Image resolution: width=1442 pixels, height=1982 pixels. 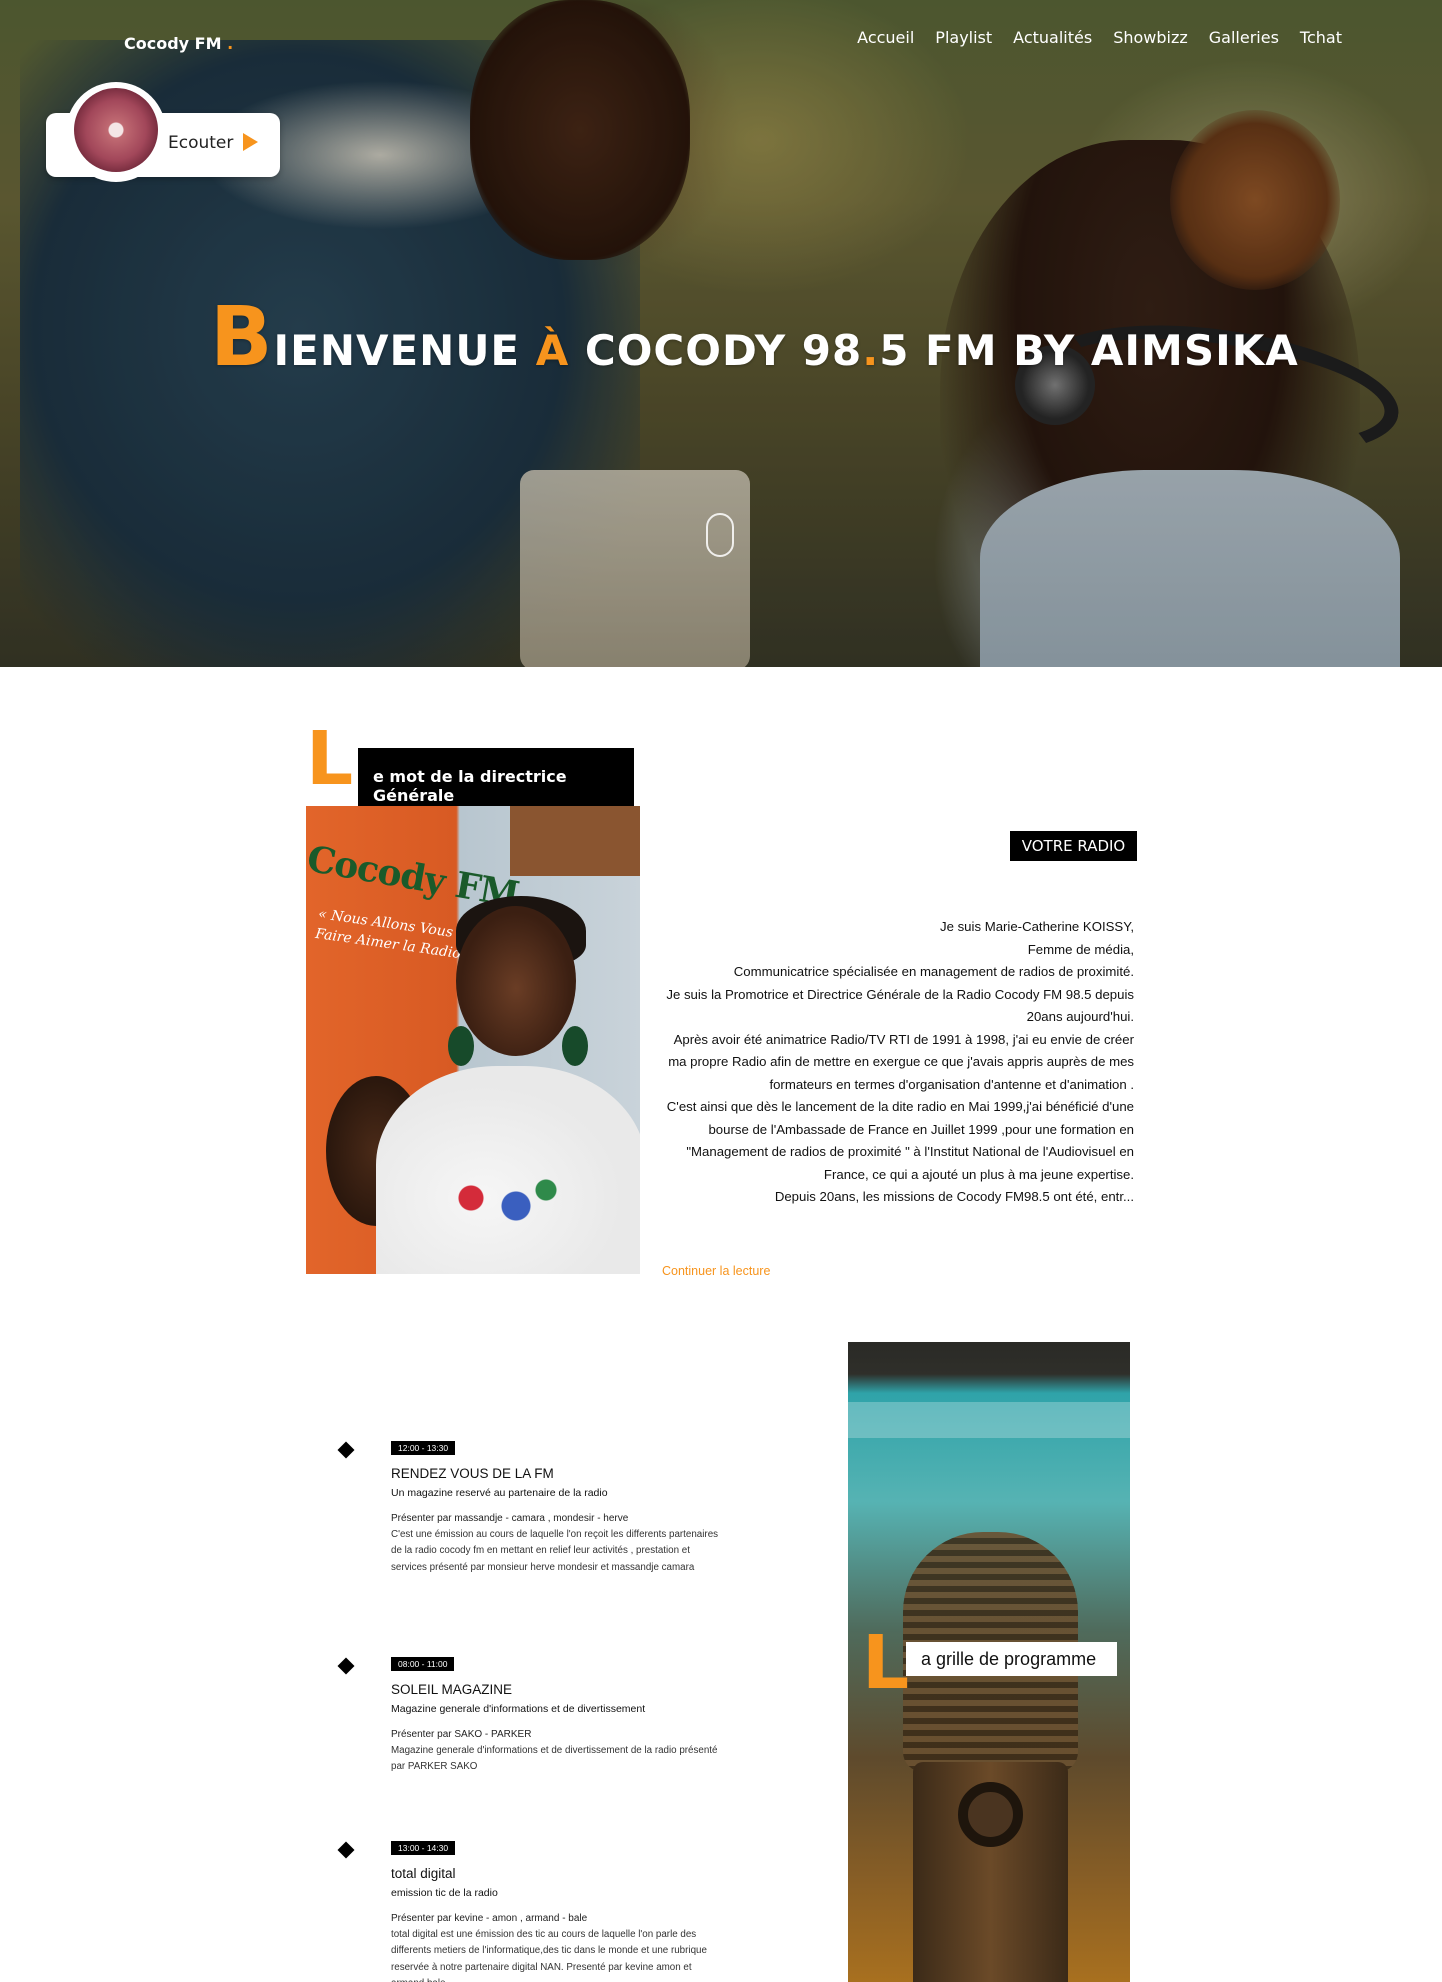 I want to click on brand-logo: Cocody FM ., so click(x=178, y=43).